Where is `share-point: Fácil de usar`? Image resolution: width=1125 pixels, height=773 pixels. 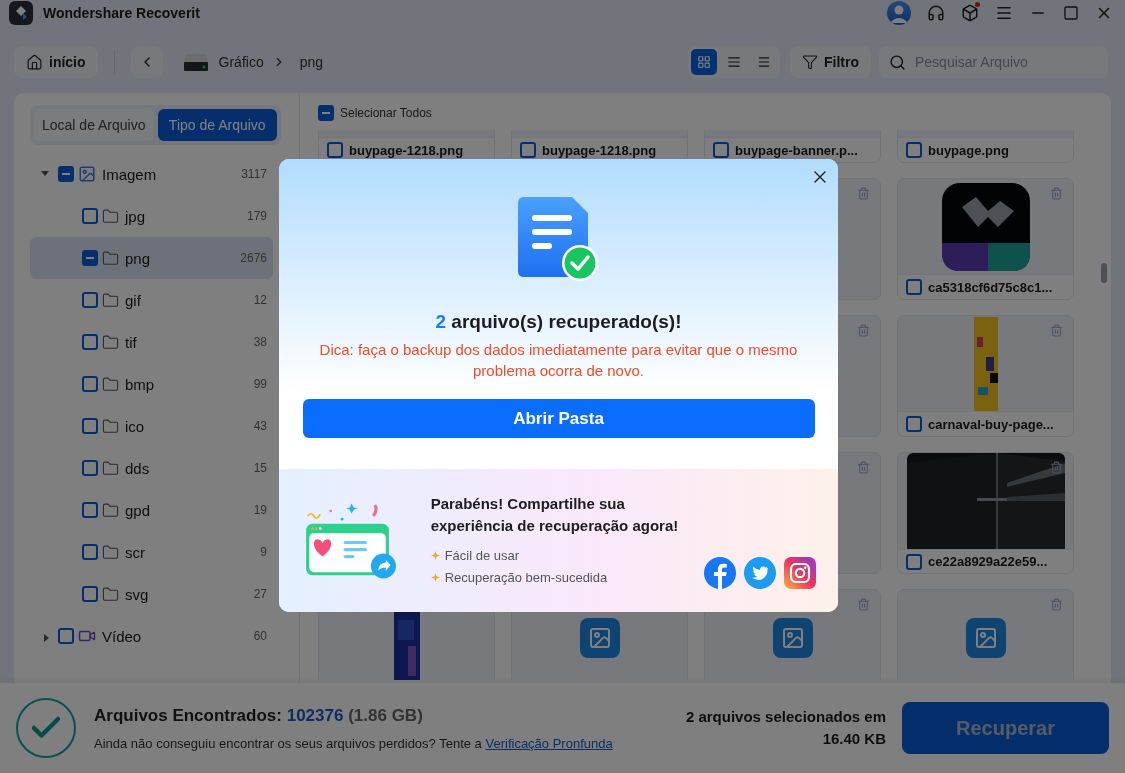 share-point: Fácil de usar is located at coordinates (482, 555).